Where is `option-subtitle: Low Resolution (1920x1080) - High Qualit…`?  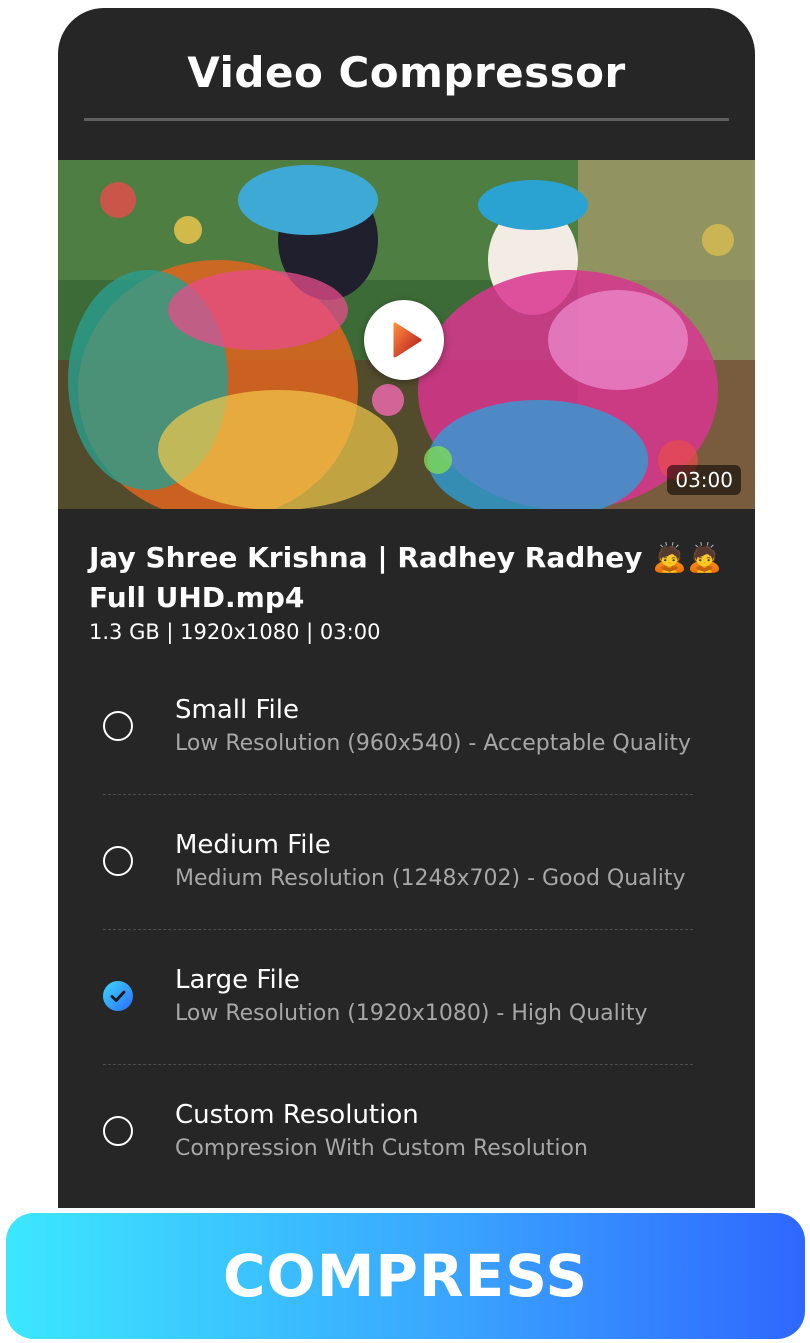 option-subtitle: Low Resolution (1920x1080) - High Qualit… is located at coordinates (411, 1013).